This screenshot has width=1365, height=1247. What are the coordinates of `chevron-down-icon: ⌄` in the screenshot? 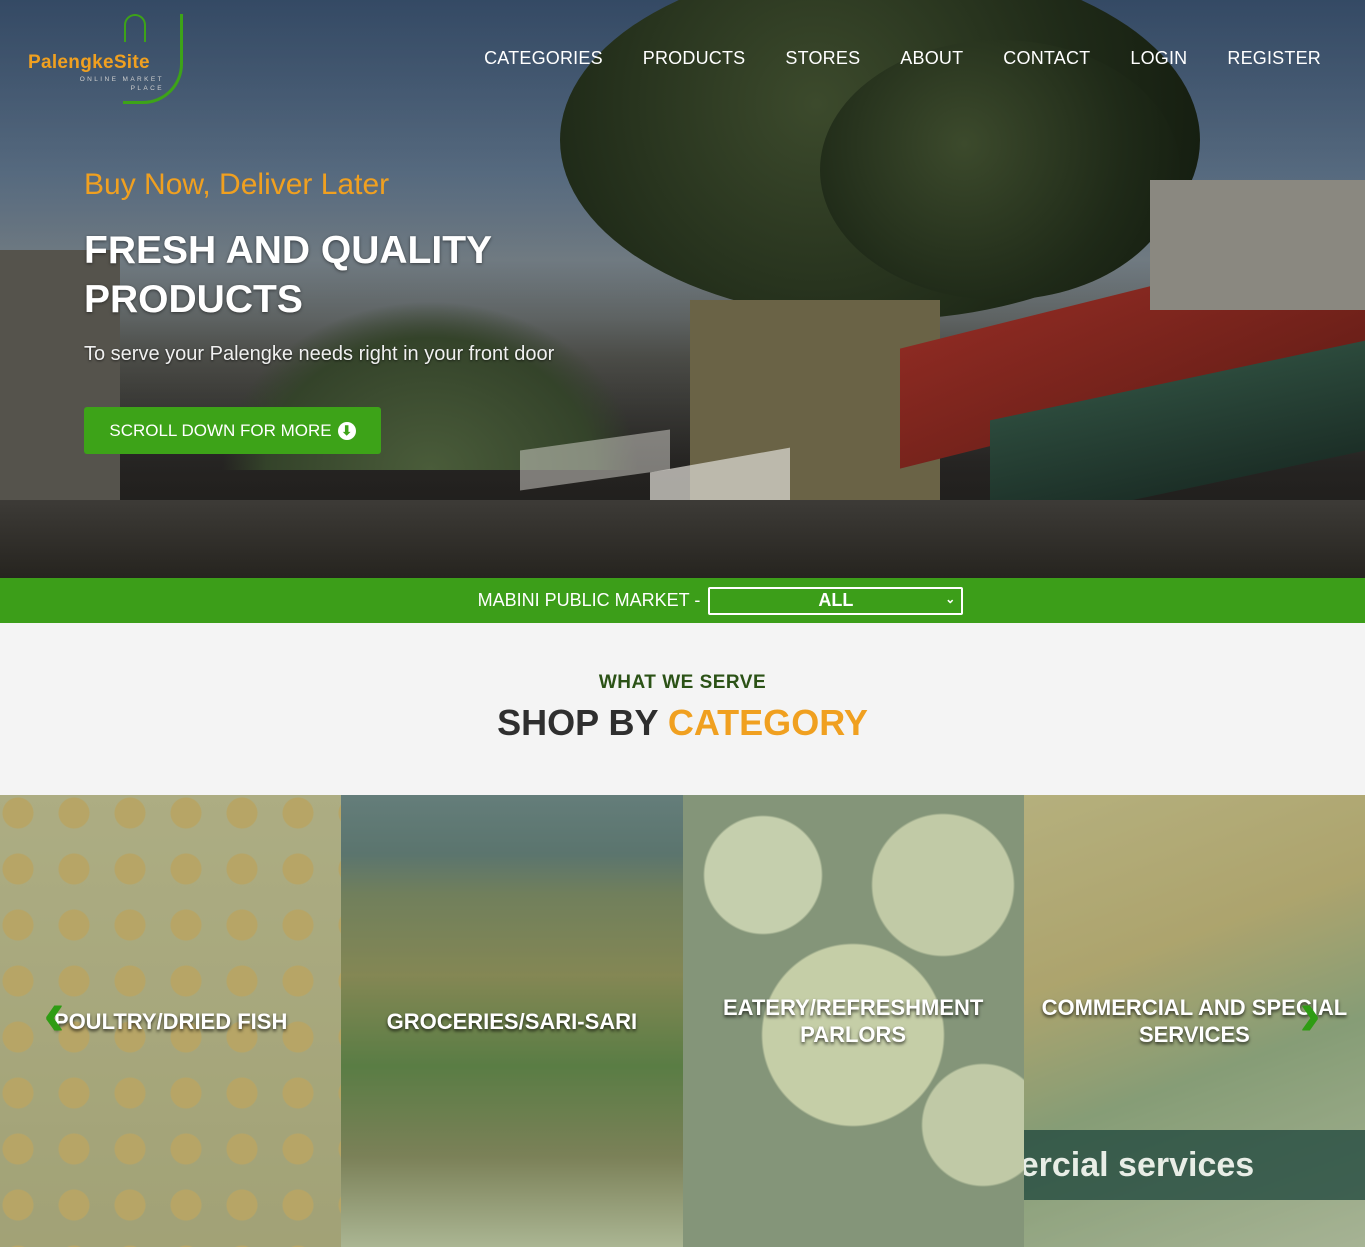 It's located at (950, 598).